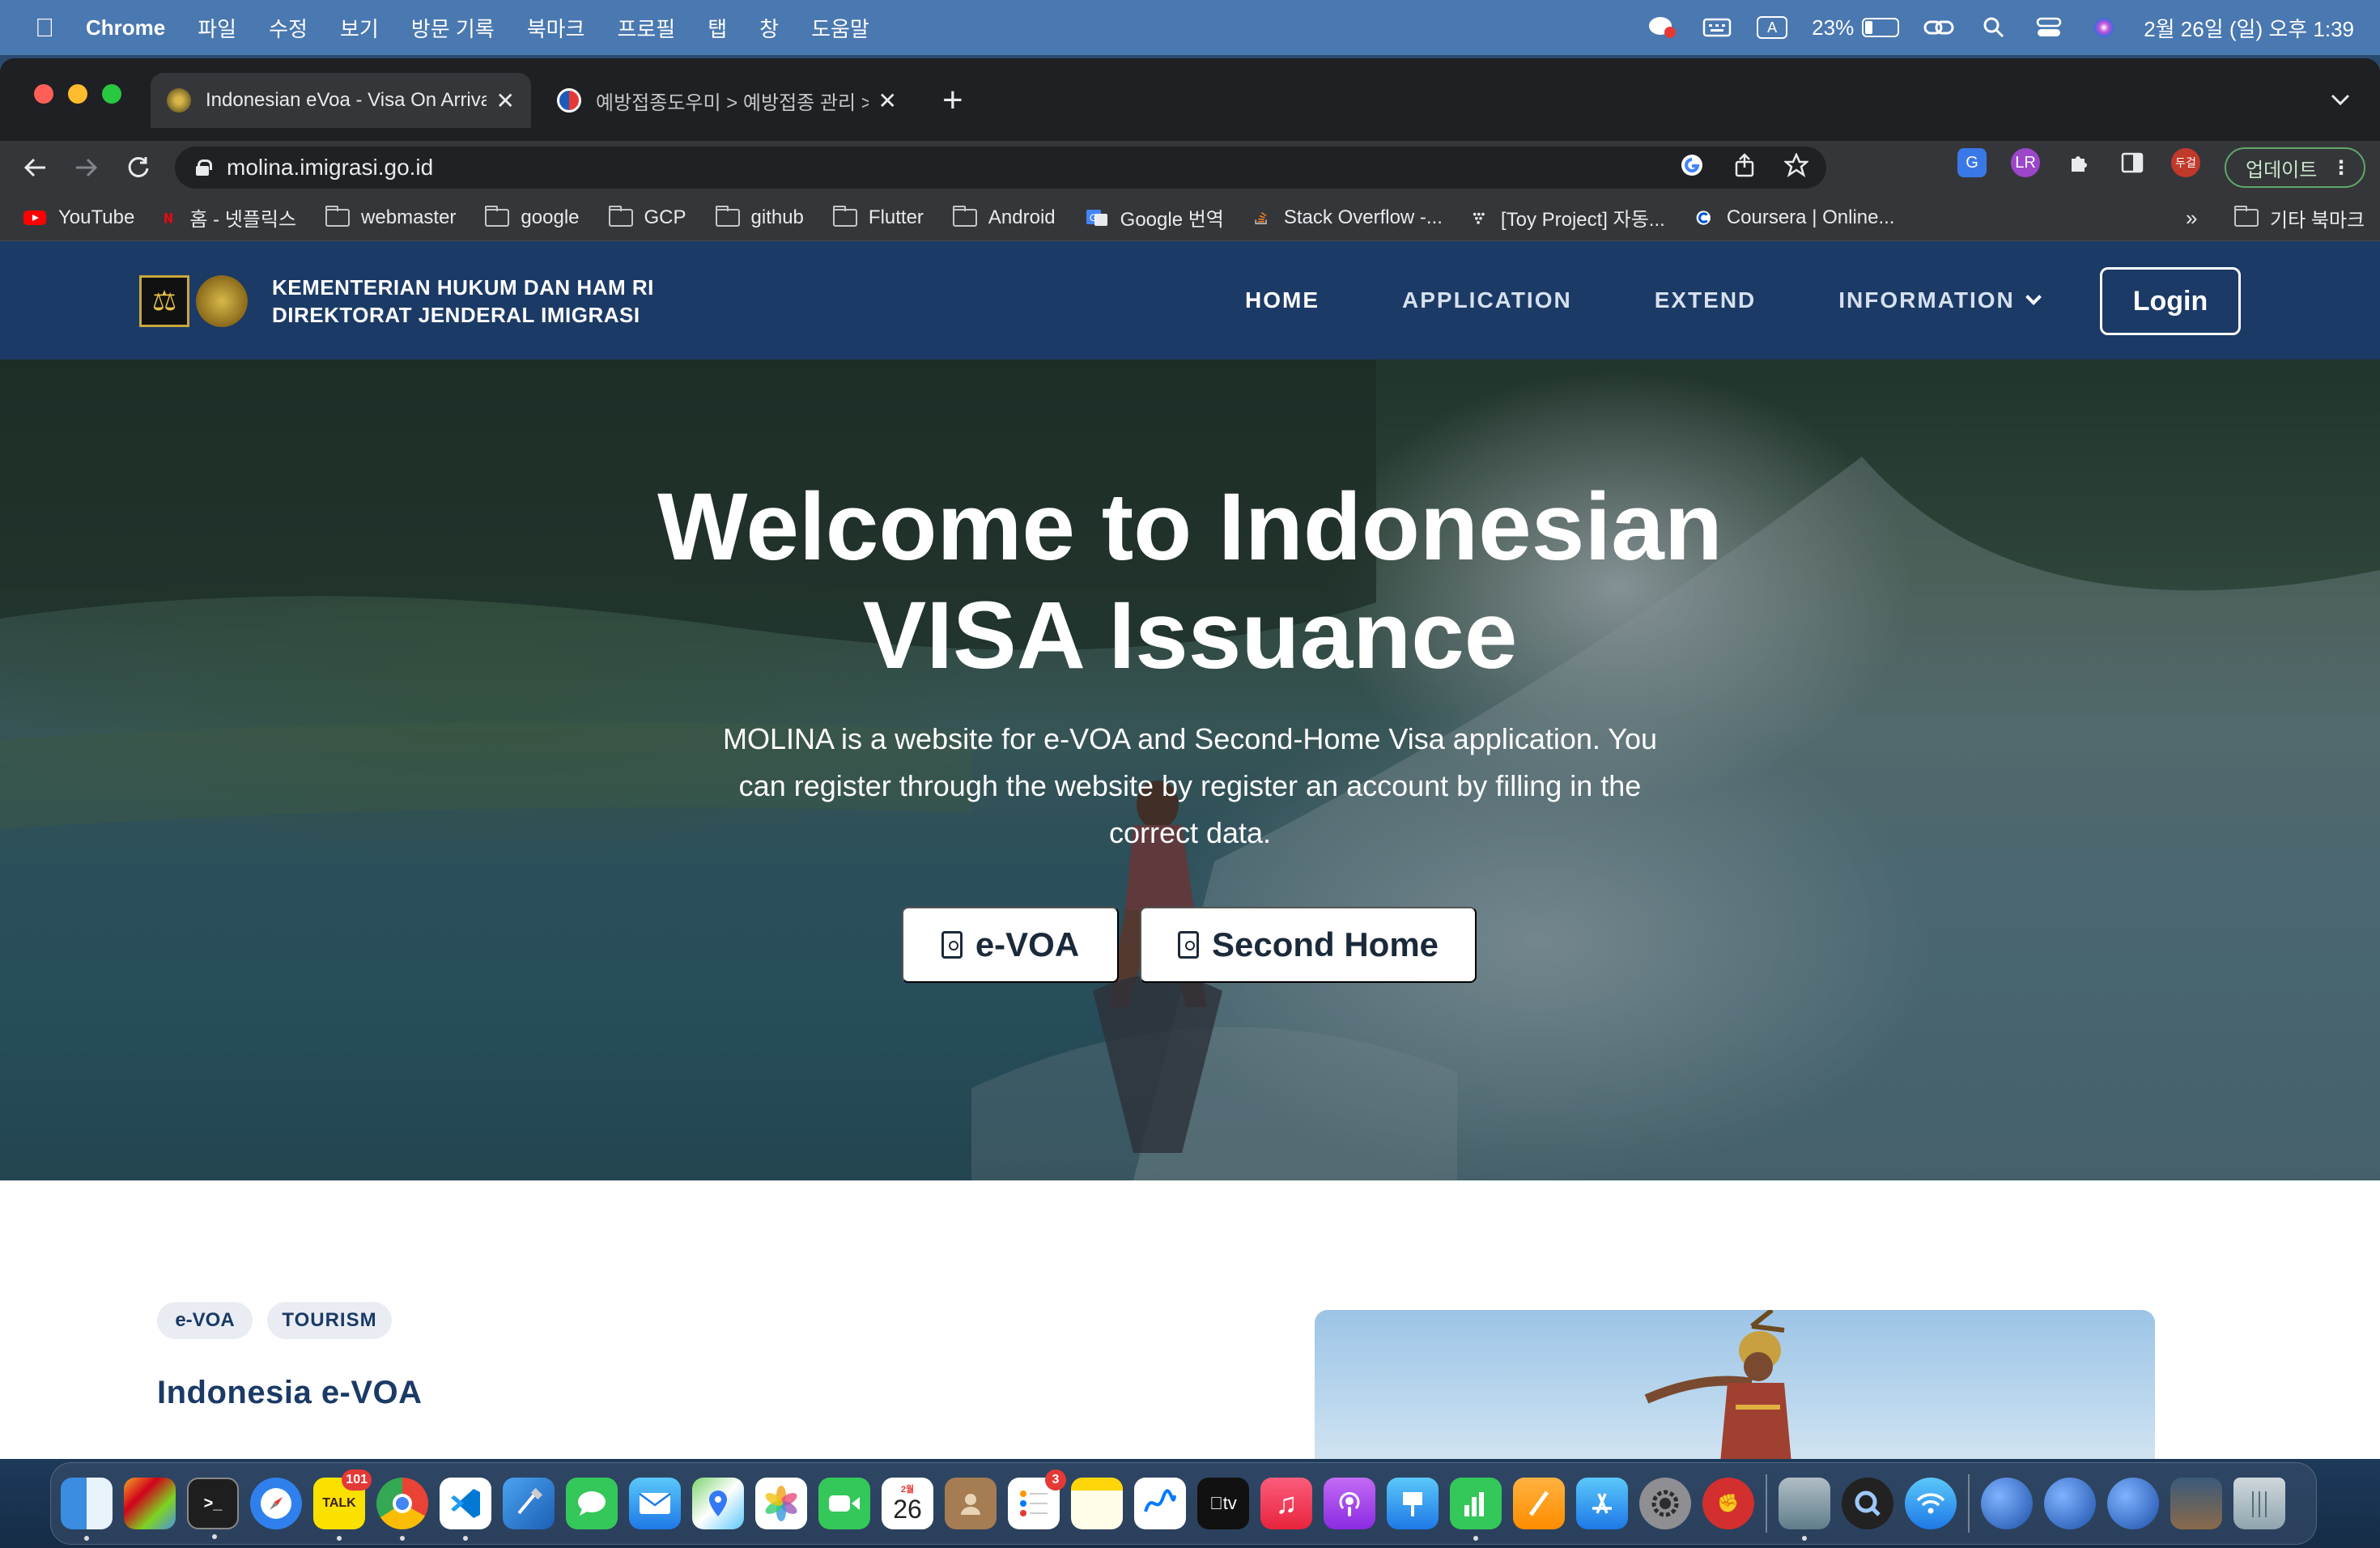  Describe the element at coordinates (1662, 27) in the screenshot. I see `chat-notification-icon` at that location.